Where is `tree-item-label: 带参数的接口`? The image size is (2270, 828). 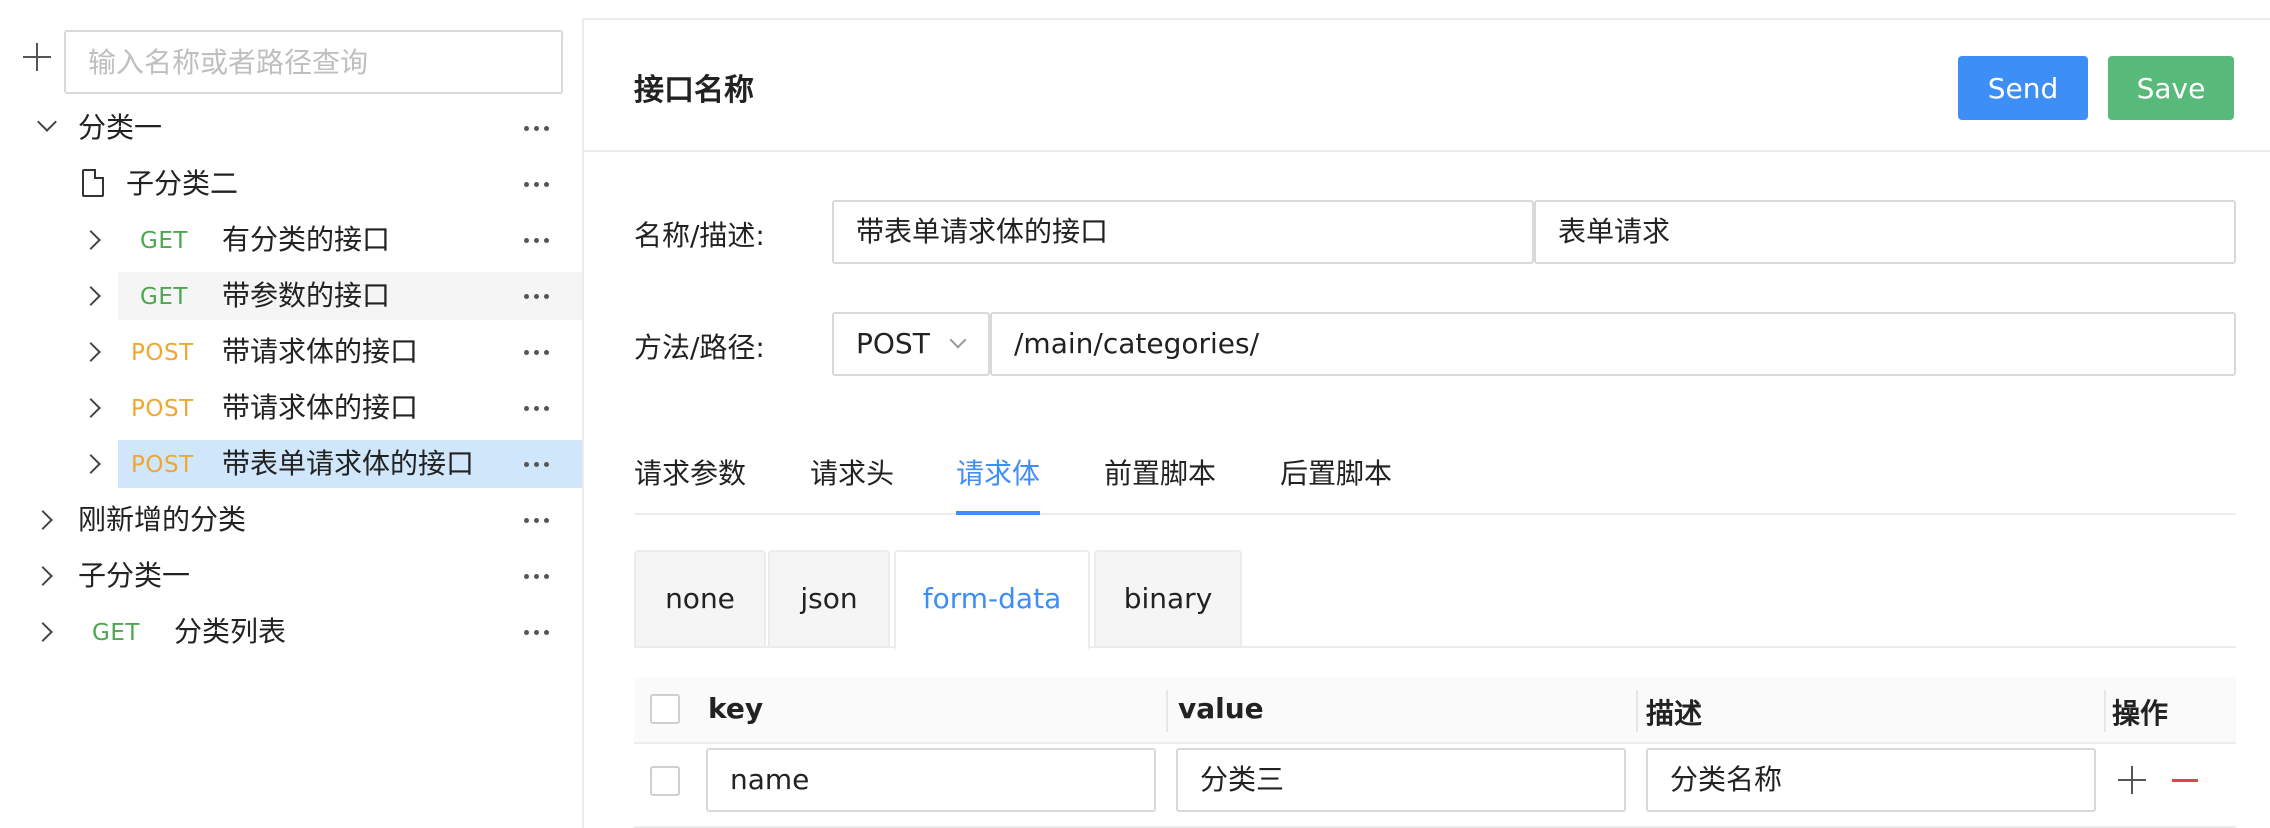
tree-item-label: 带参数的接口 is located at coordinates (306, 295).